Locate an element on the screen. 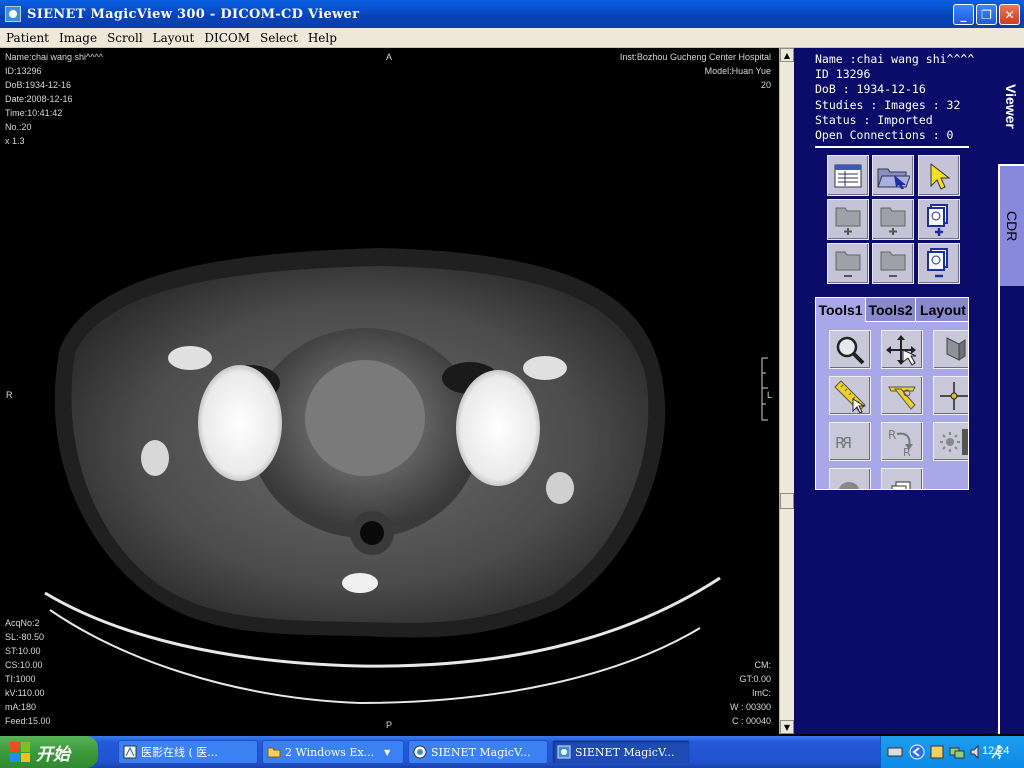  region-tool-button is located at coordinates (850, 478).